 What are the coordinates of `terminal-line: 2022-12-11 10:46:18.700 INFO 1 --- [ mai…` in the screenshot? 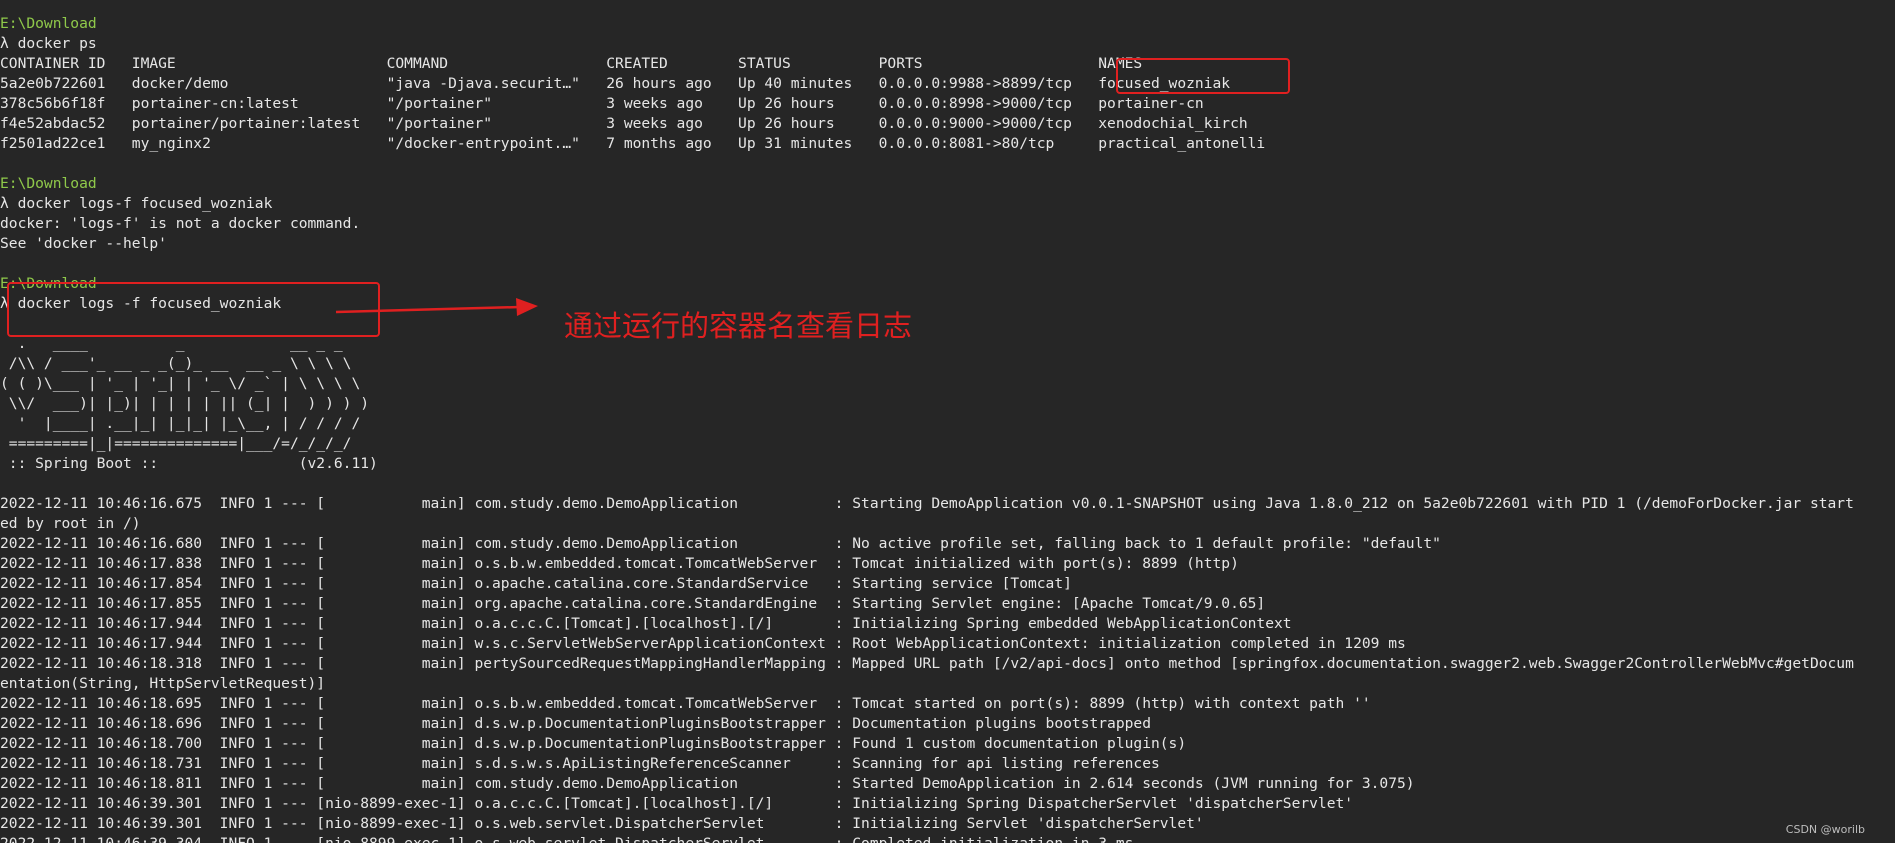 It's located at (593, 743).